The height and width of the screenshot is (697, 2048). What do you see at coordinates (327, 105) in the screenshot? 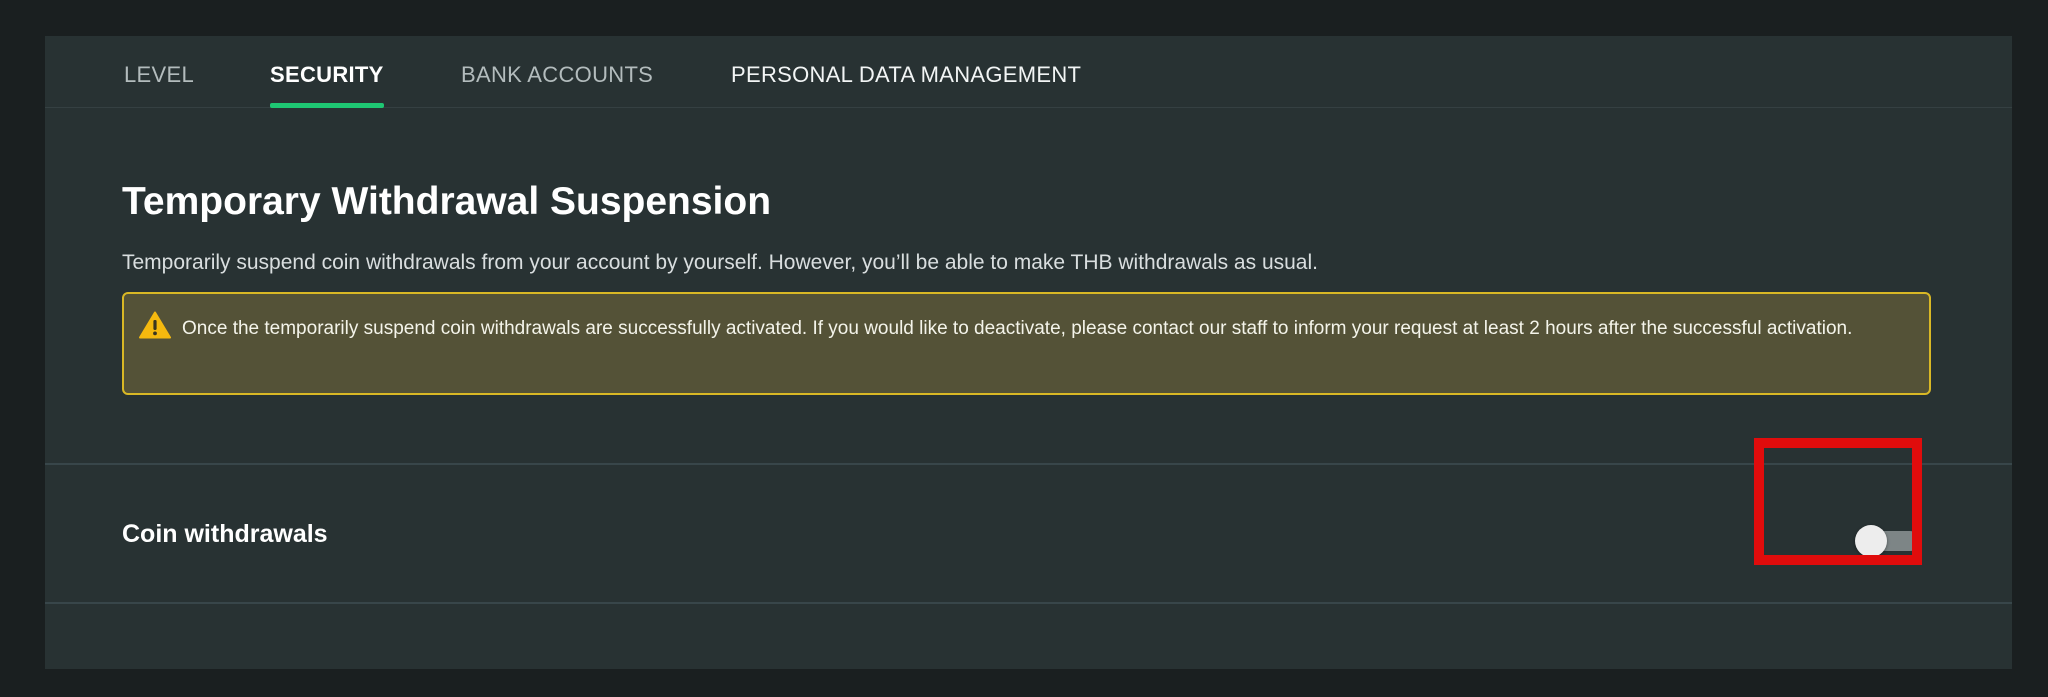
I see `active-tab-indicator` at bounding box center [327, 105].